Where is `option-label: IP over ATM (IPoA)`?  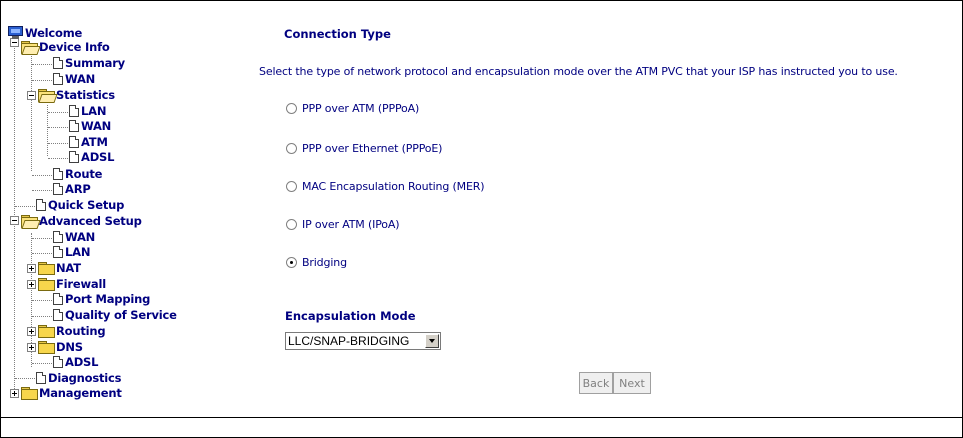
option-label: IP over ATM (IPoA) is located at coordinates (351, 224).